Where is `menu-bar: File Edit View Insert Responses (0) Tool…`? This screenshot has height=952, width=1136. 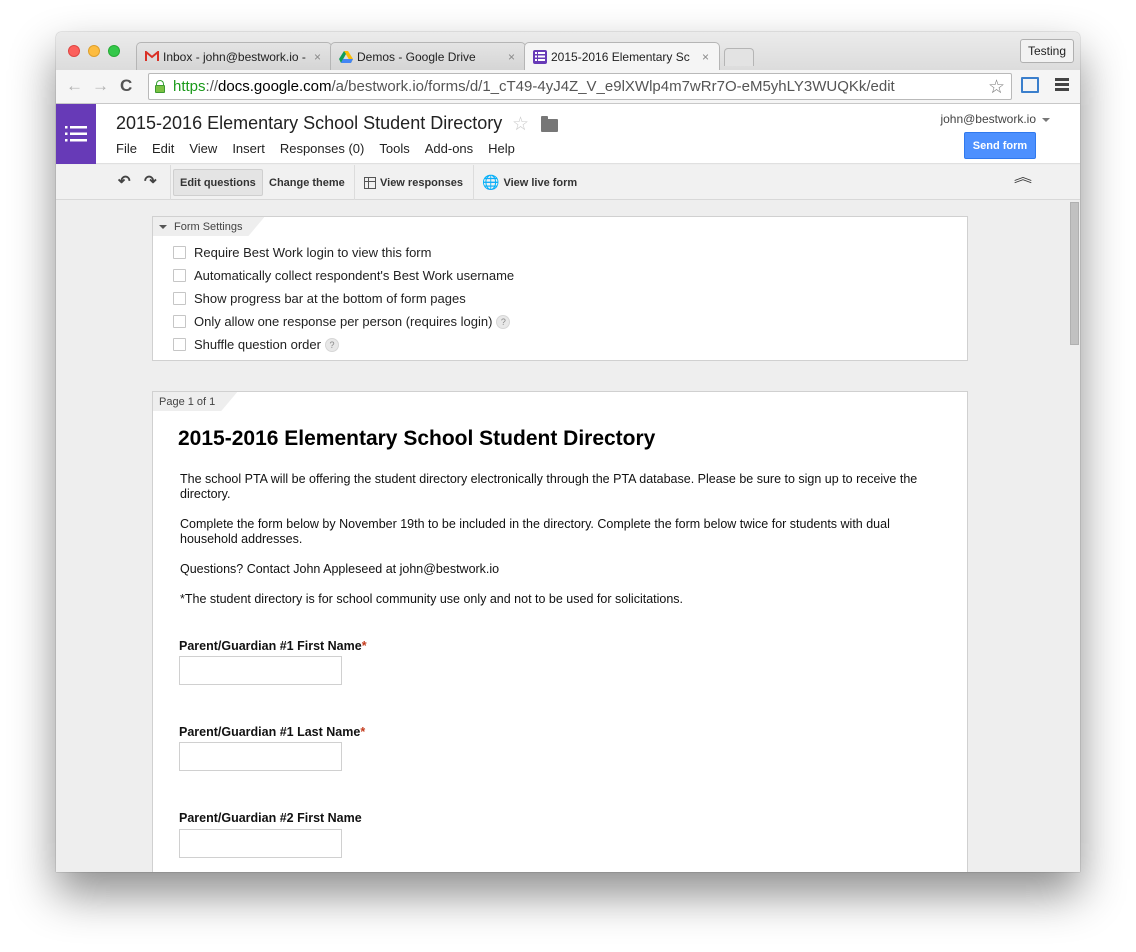 menu-bar: File Edit View Insert Responses (0) Tool… is located at coordinates (323, 148).